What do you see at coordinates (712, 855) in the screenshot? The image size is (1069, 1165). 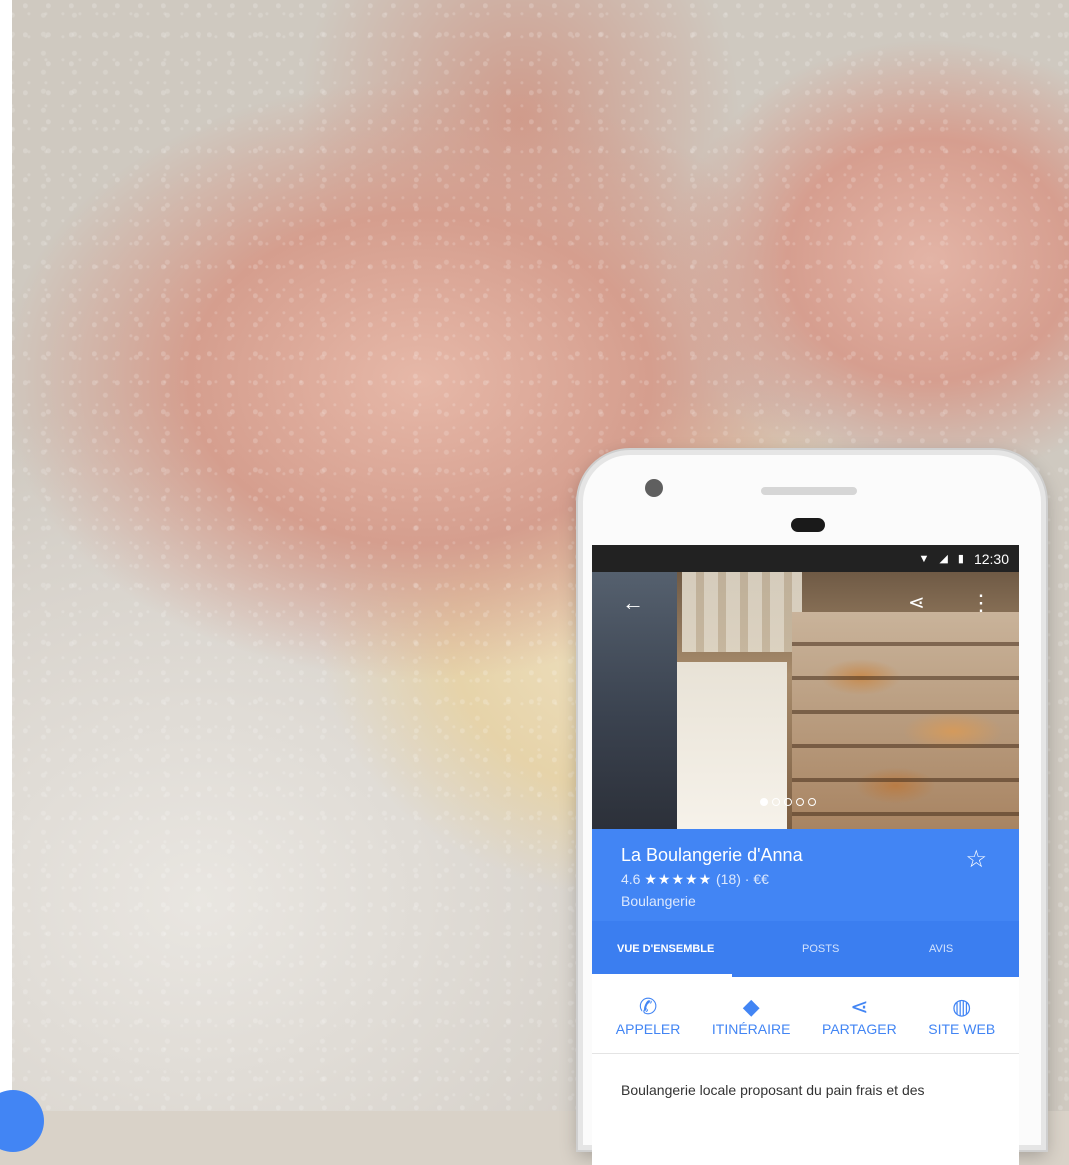 I see `place-title: La Boulangerie d'Anna` at bounding box center [712, 855].